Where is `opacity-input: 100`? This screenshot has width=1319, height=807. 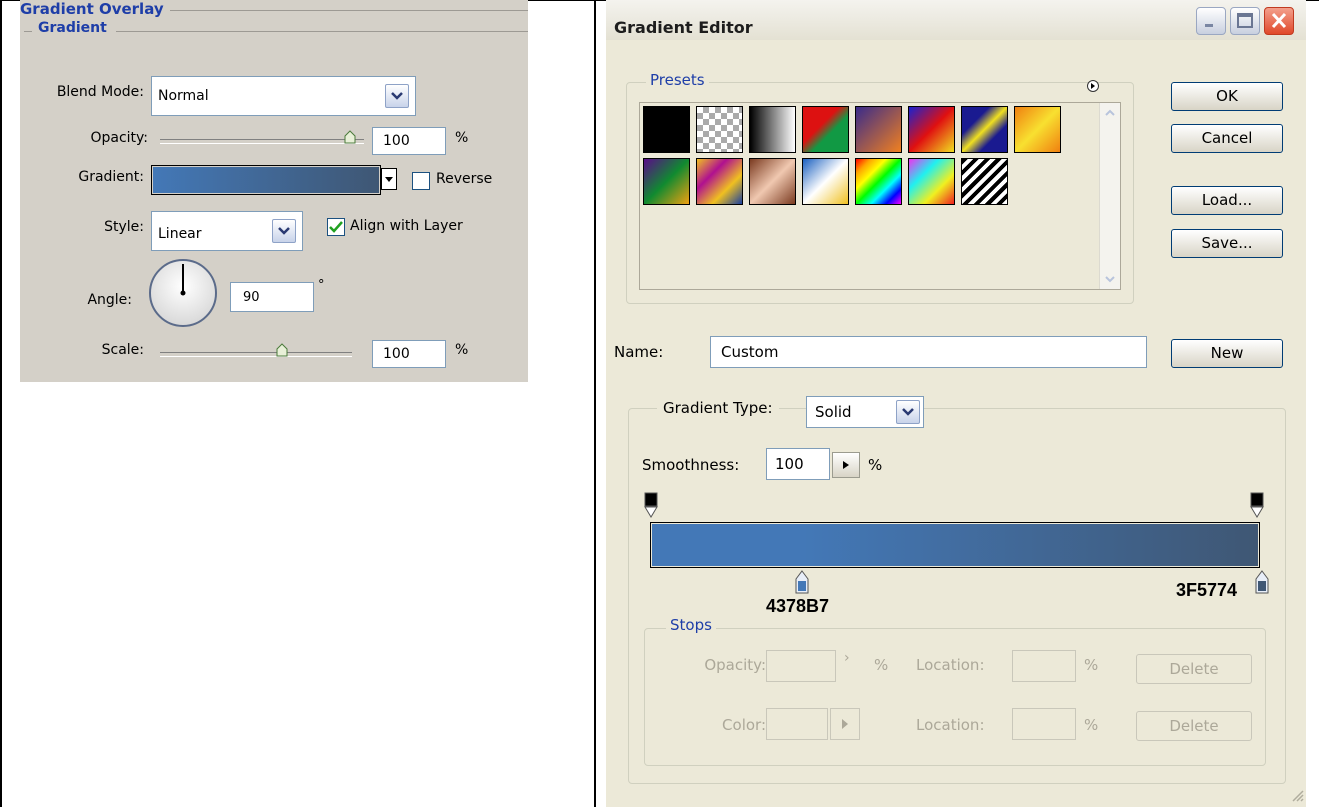 opacity-input: 100 is located at coordinates (409, 141).